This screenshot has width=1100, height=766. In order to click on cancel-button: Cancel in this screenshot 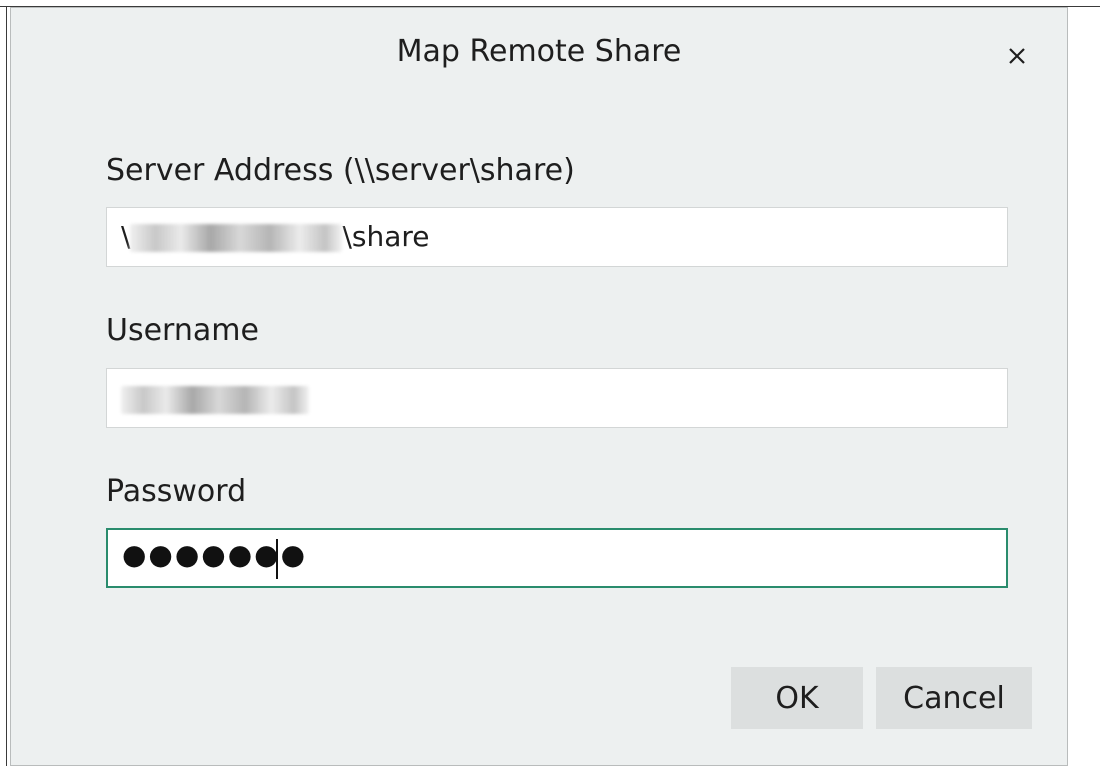, I will do `click(954, 698)`.